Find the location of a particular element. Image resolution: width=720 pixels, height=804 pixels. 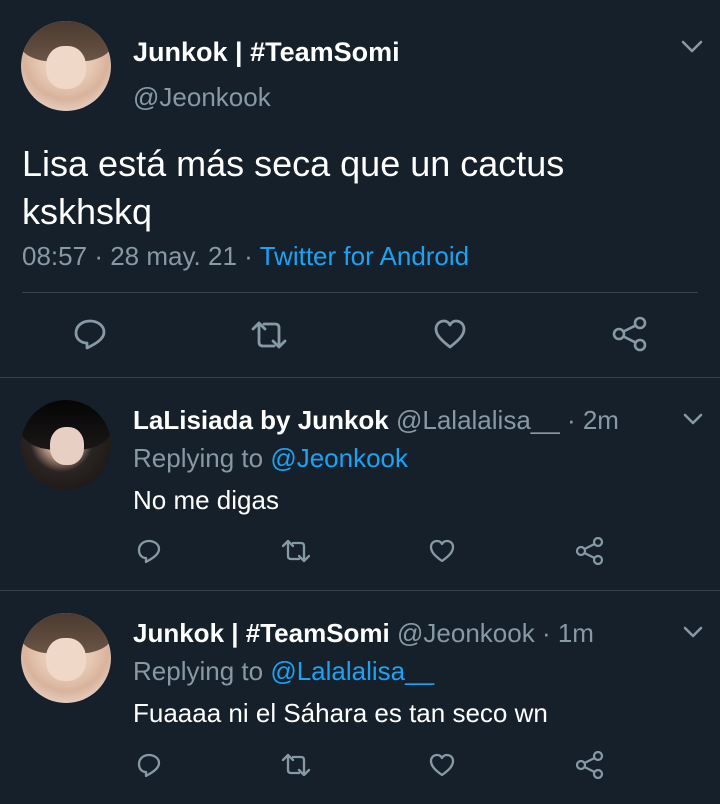

author-handle: @Lalalalisa__ is located at coordinates (478, 420).